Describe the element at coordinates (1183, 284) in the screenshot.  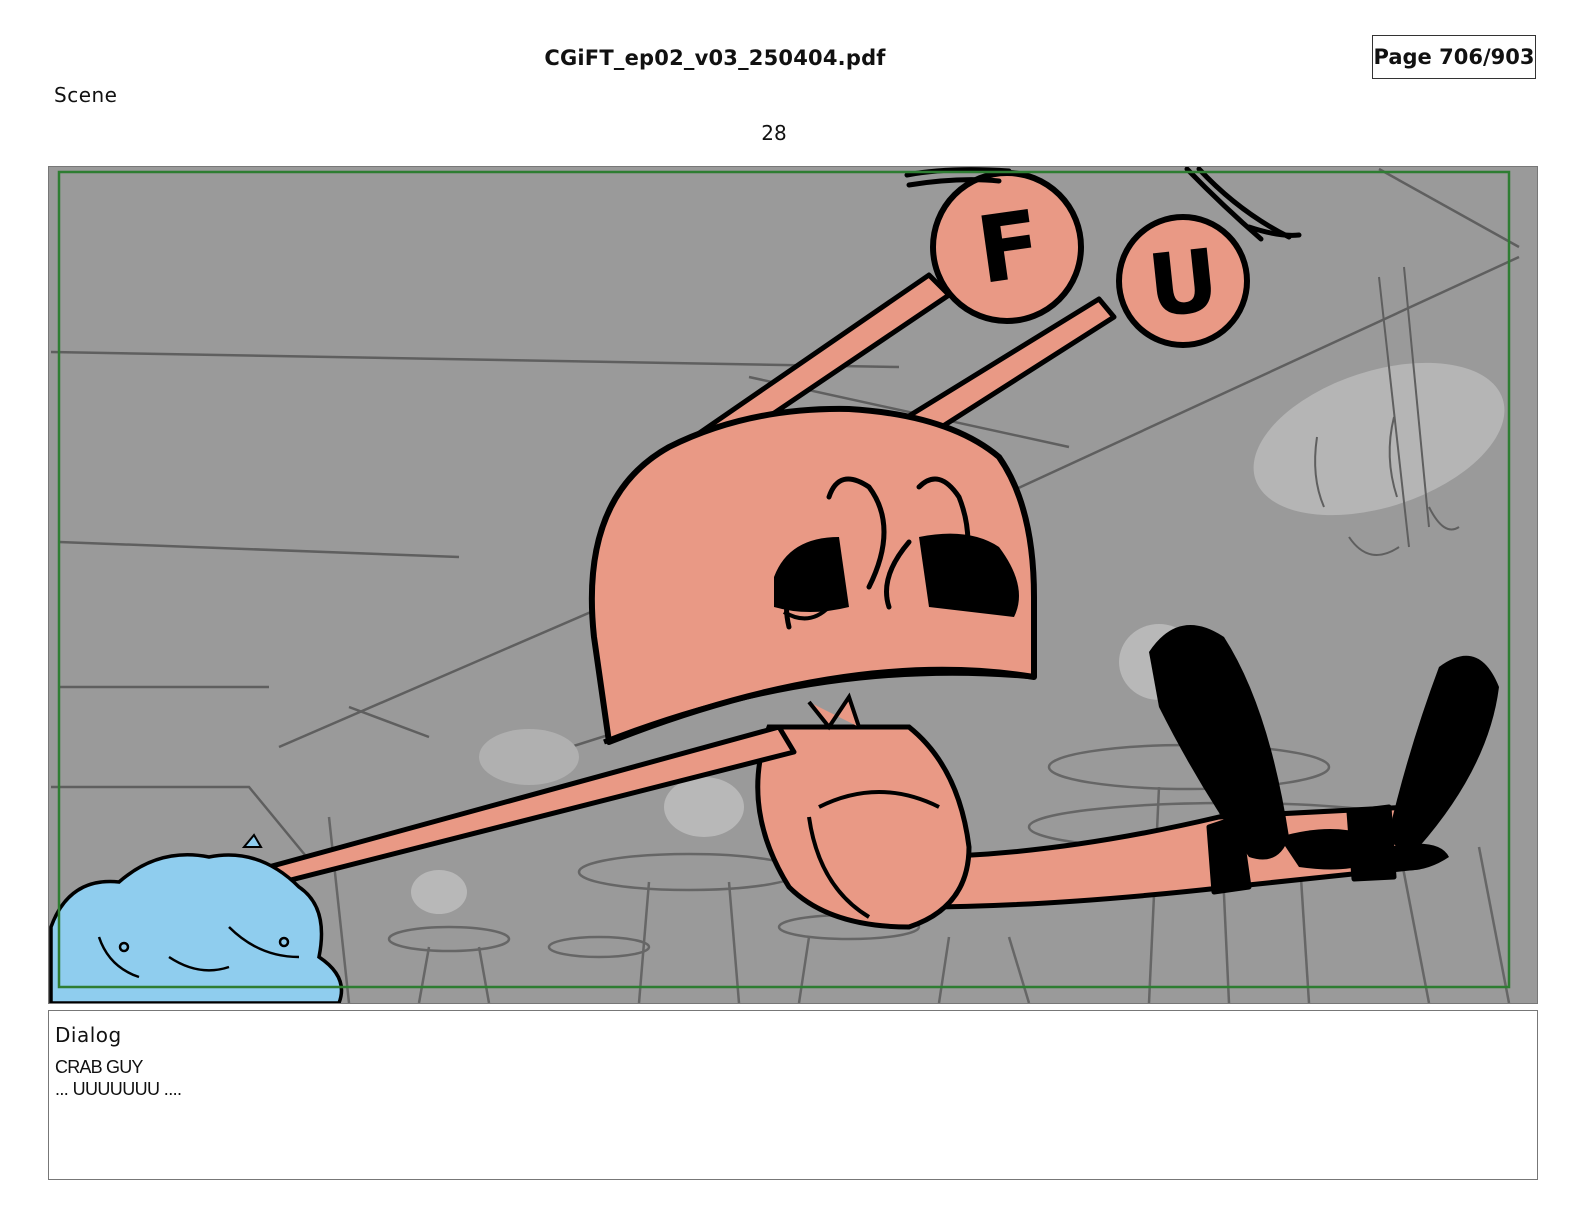
I see `eye-letter-u: U` at that location.